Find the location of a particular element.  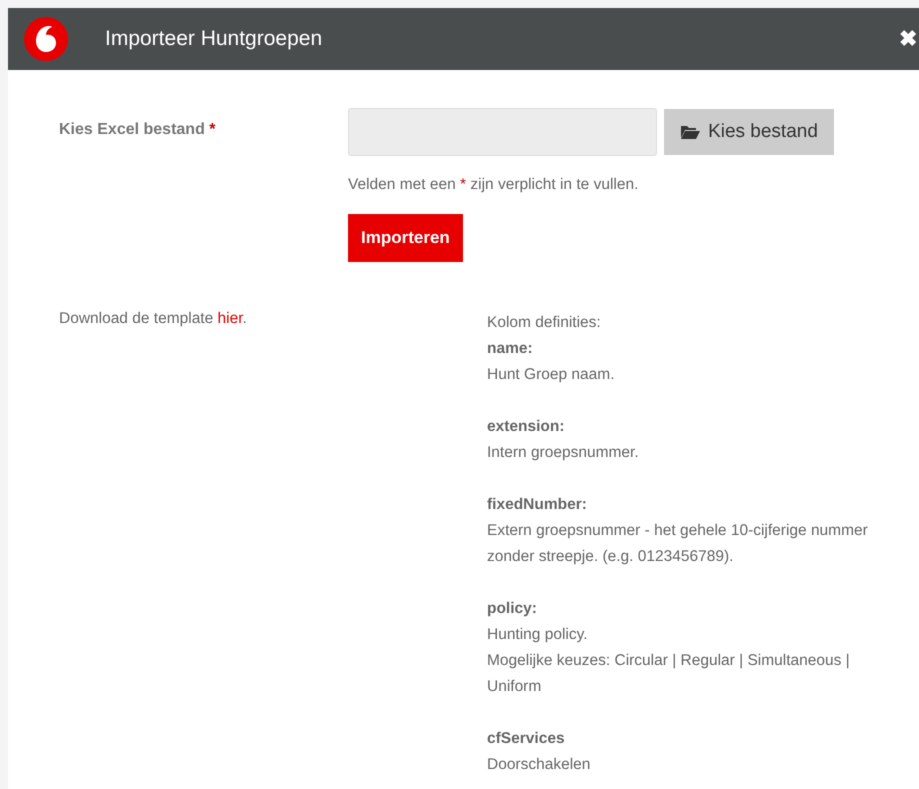

column-name: extension: is located at coordinates (526, 427).